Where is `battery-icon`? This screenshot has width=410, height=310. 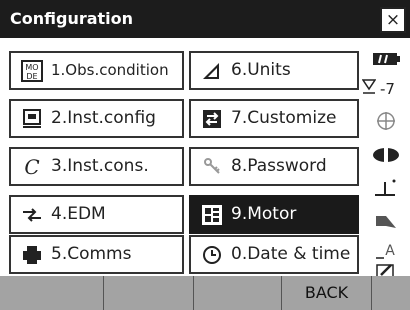
battery-icon is located at coordinates (386, 59).